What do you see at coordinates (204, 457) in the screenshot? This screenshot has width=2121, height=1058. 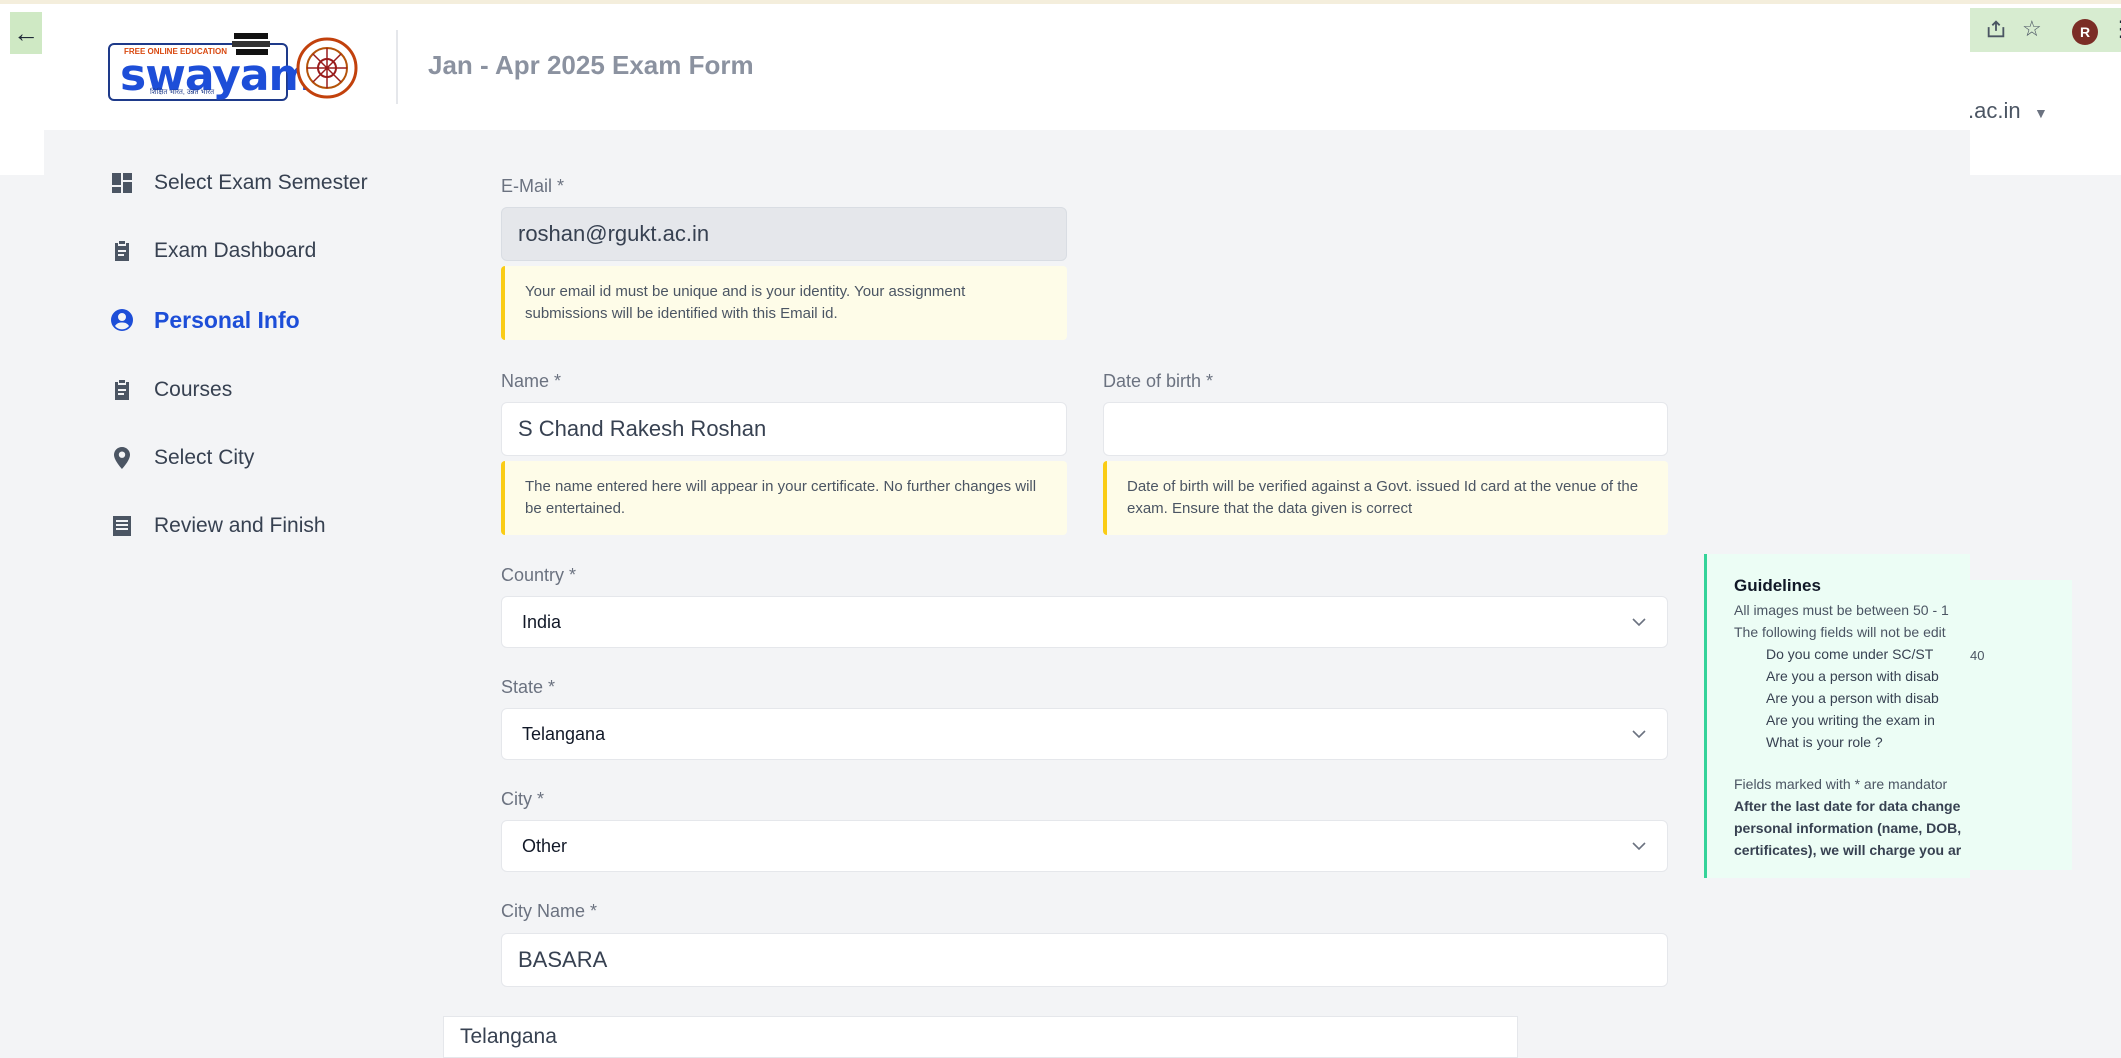 I see `sidebar-item-label: Select City` at bounding box center [204, 457].